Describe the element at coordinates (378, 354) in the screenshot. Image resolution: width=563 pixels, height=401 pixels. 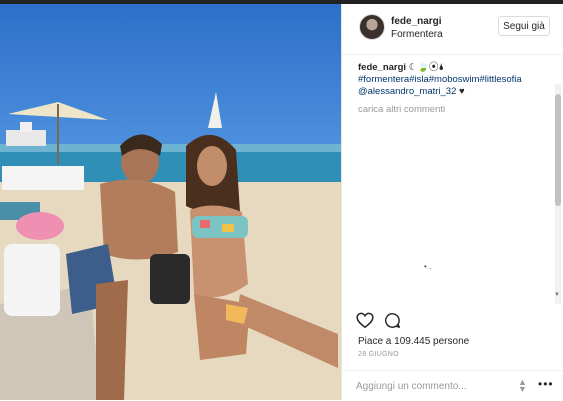
I see `post-date: 28 GIUGNO` at that location.